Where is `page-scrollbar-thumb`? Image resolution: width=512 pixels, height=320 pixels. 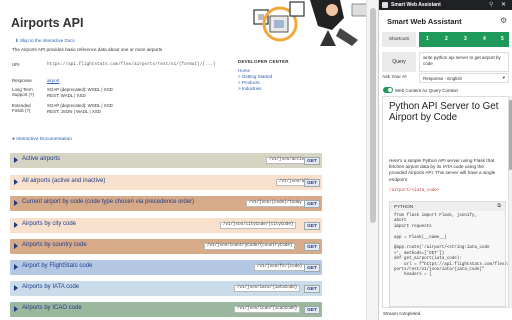 page-scrollbar-thumb is located at coordinates (373, 115).